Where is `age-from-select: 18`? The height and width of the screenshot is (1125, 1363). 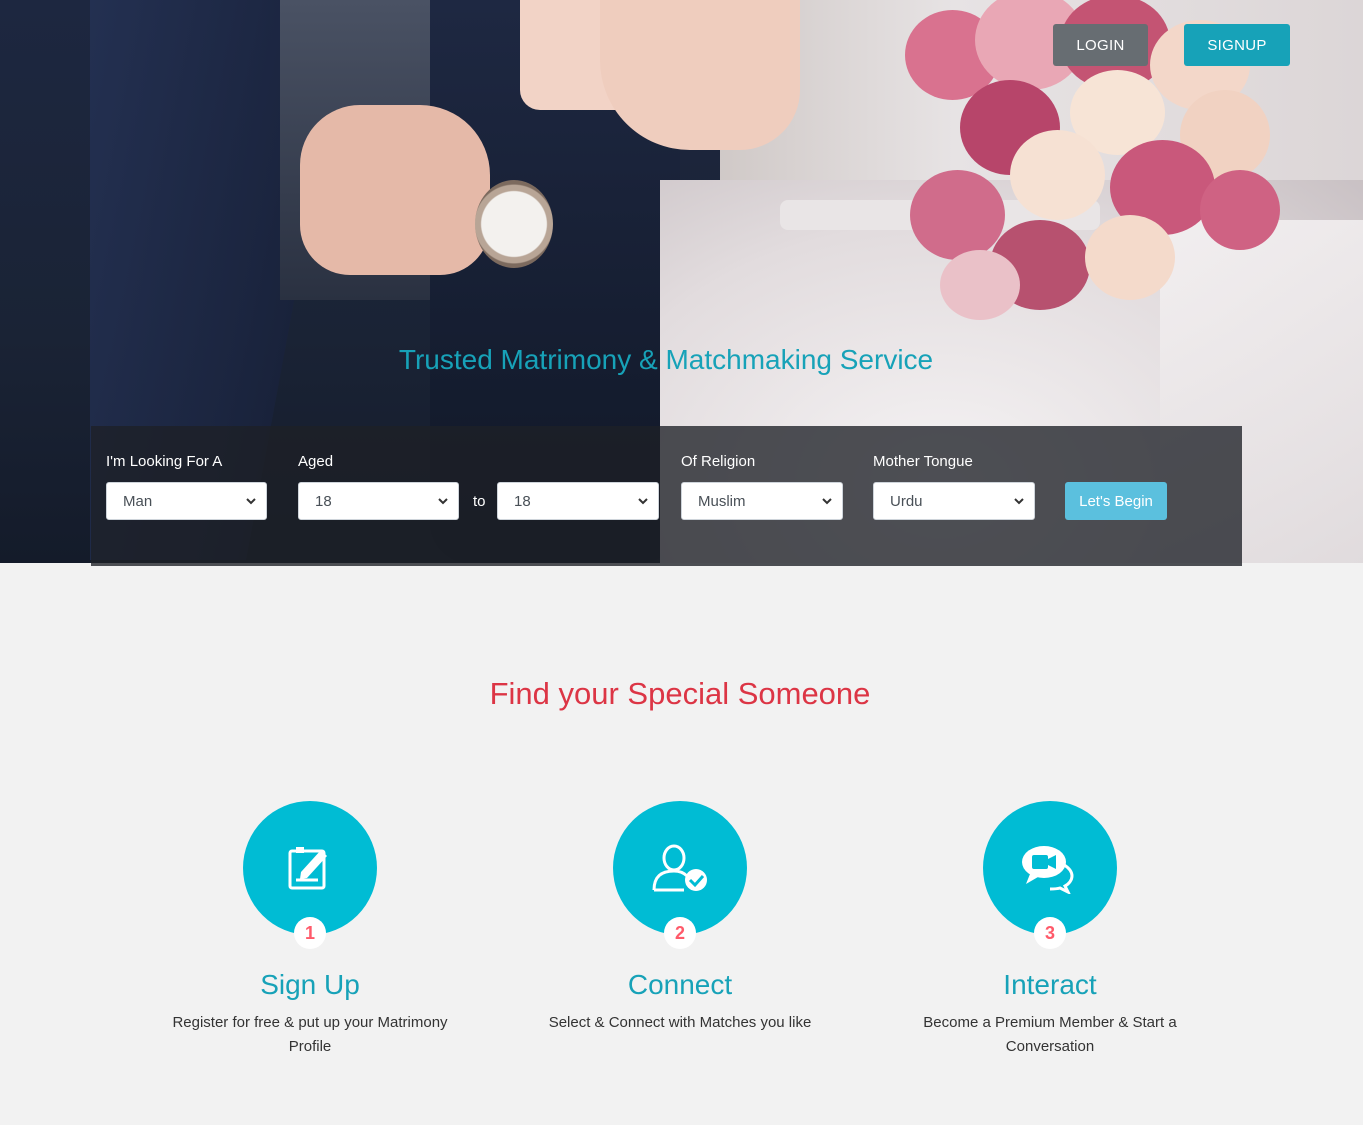 age-from-select: 18 is located at coordinates (378, 501).